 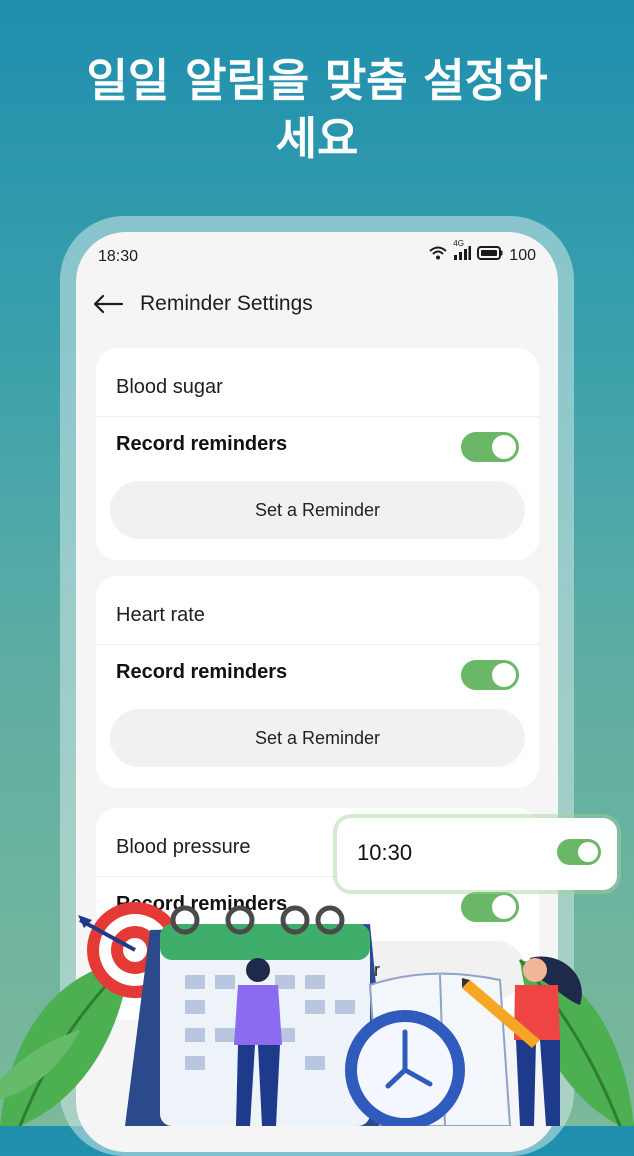 What do you see at coordinates (160, 615) in the screenshot?
I see `card-title: Heart rate` at bounding box center [160, 615].